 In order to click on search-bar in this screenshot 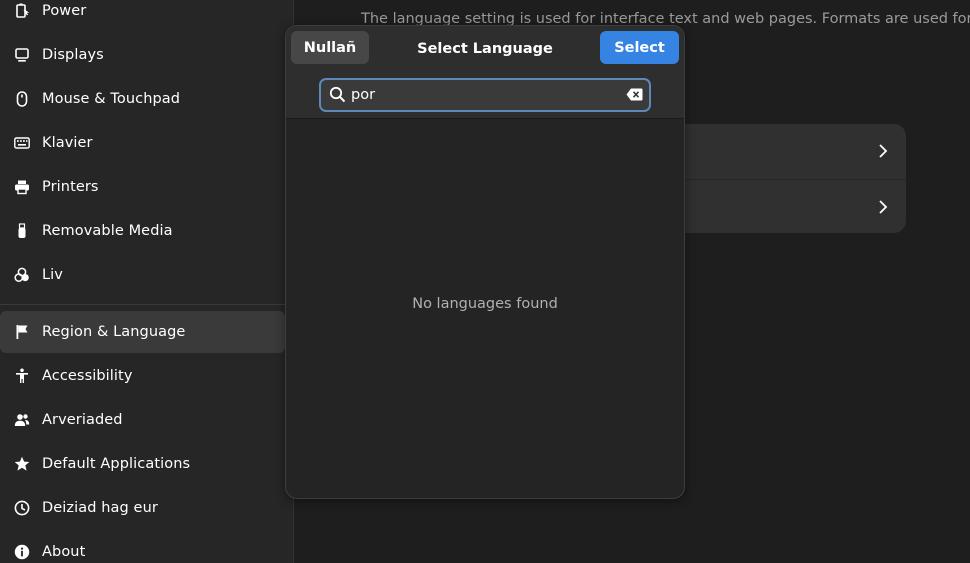, I will do `click(485, 95)`.